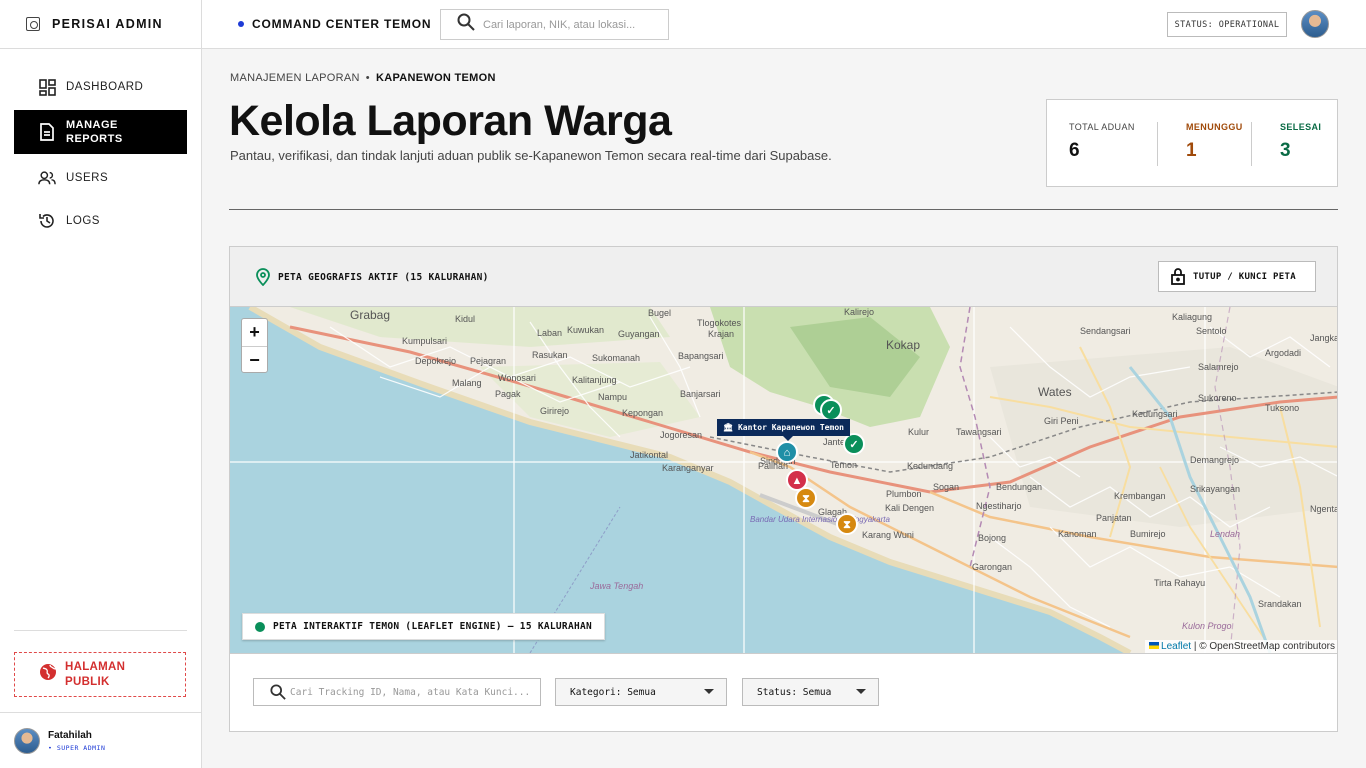  Describe the element at coordinates (930, 466) in the screenshot. I see `map-place-label: Kedundang` at that location.